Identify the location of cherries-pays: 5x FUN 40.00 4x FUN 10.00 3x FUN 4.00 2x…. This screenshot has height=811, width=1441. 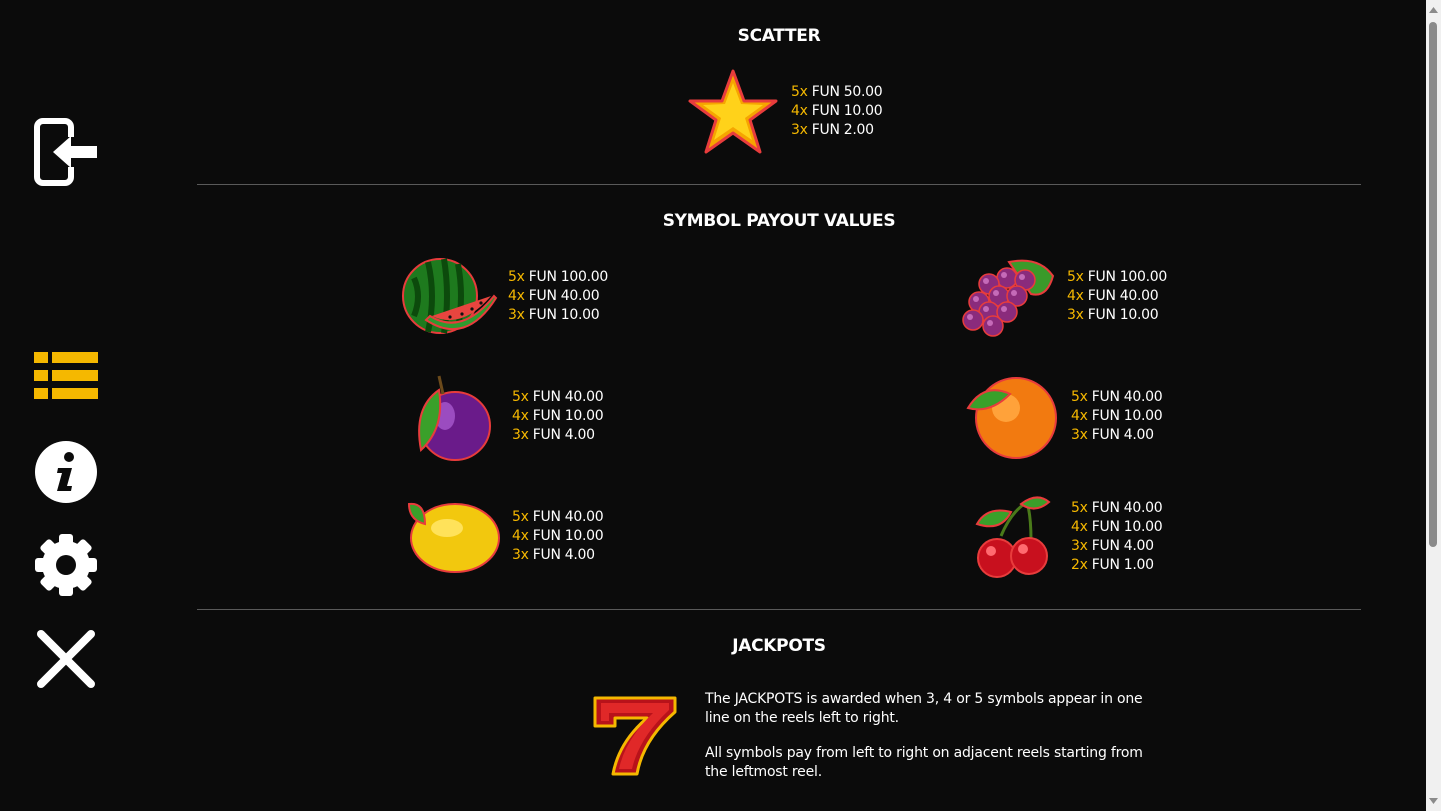
(1117, 537).